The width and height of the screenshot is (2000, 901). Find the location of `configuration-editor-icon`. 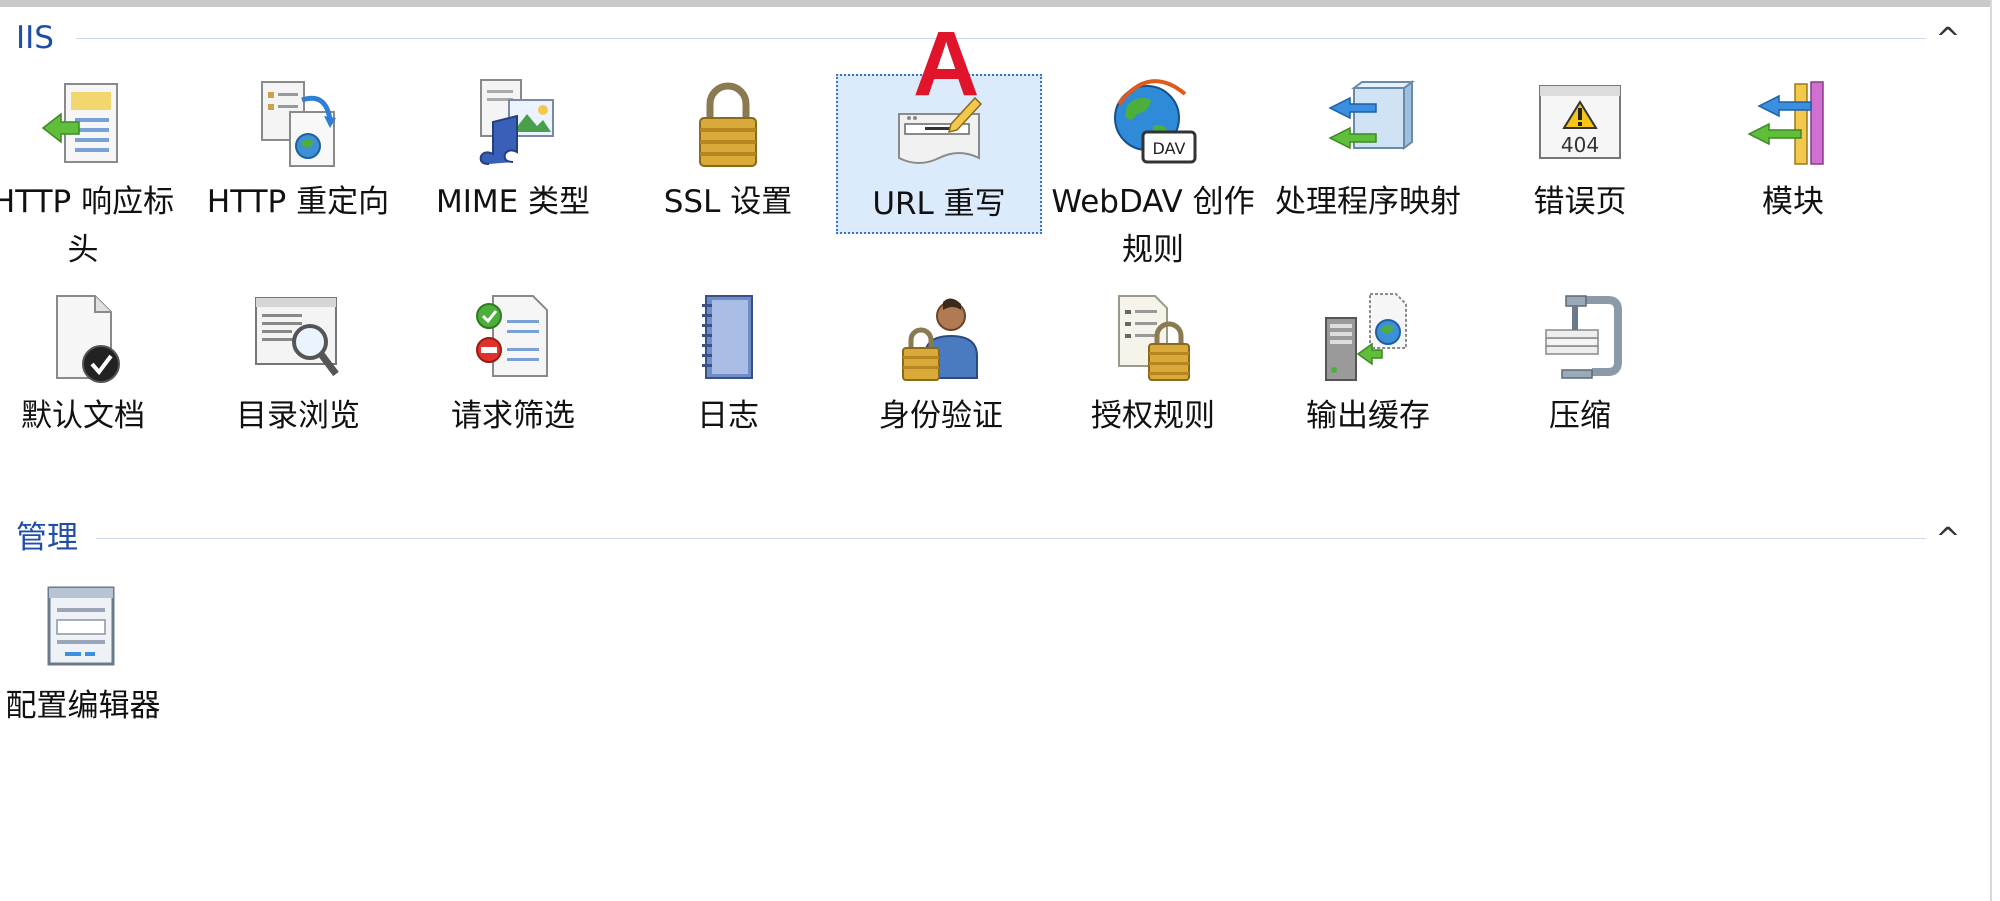

configuration-editor-icon is located at coordinates (81, 626).